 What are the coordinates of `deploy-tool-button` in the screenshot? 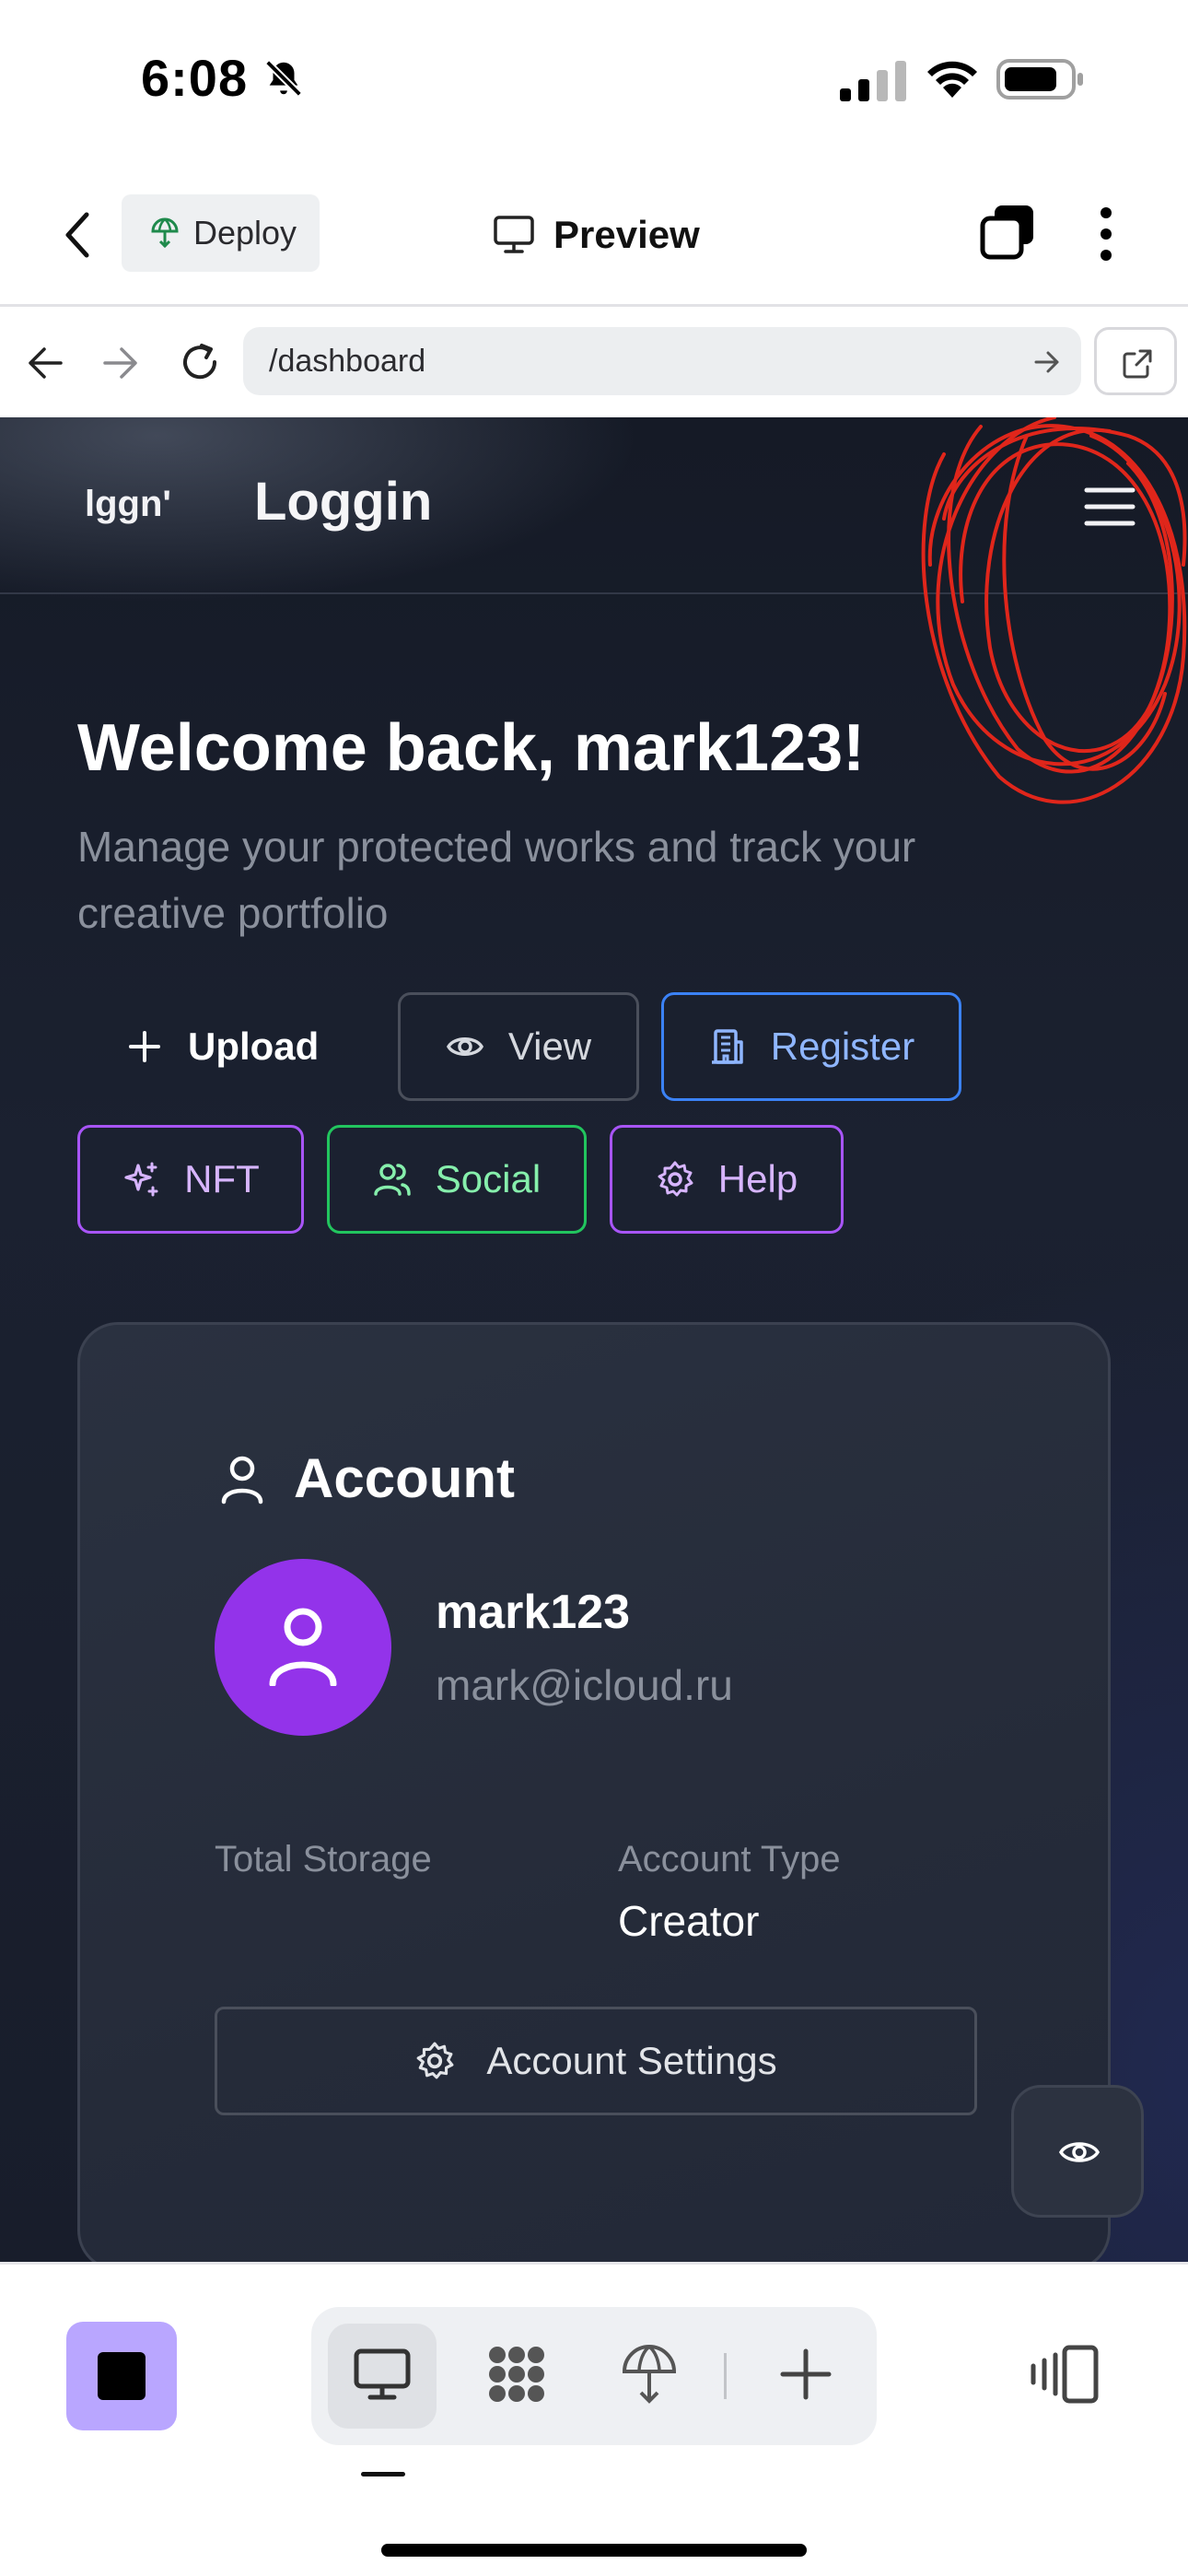 It's located at (649, 2376).